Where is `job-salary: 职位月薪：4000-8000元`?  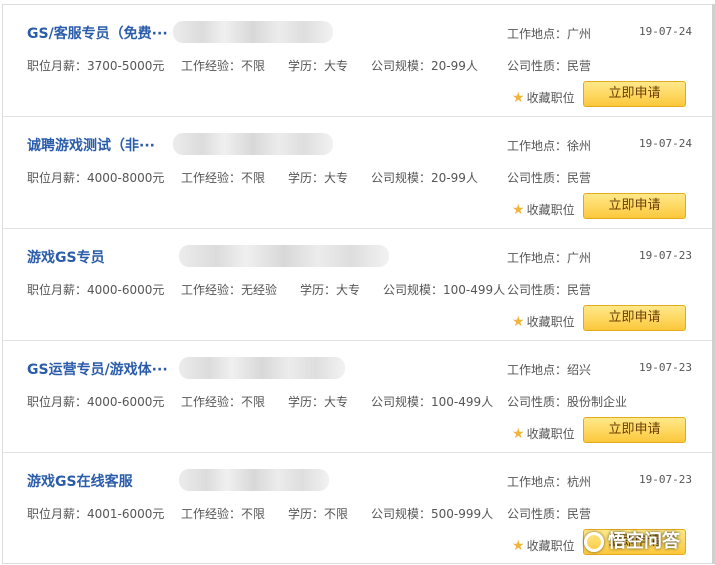
job-salary: 职位月薪：4000-8000元 is located at coordinates (96, 178).